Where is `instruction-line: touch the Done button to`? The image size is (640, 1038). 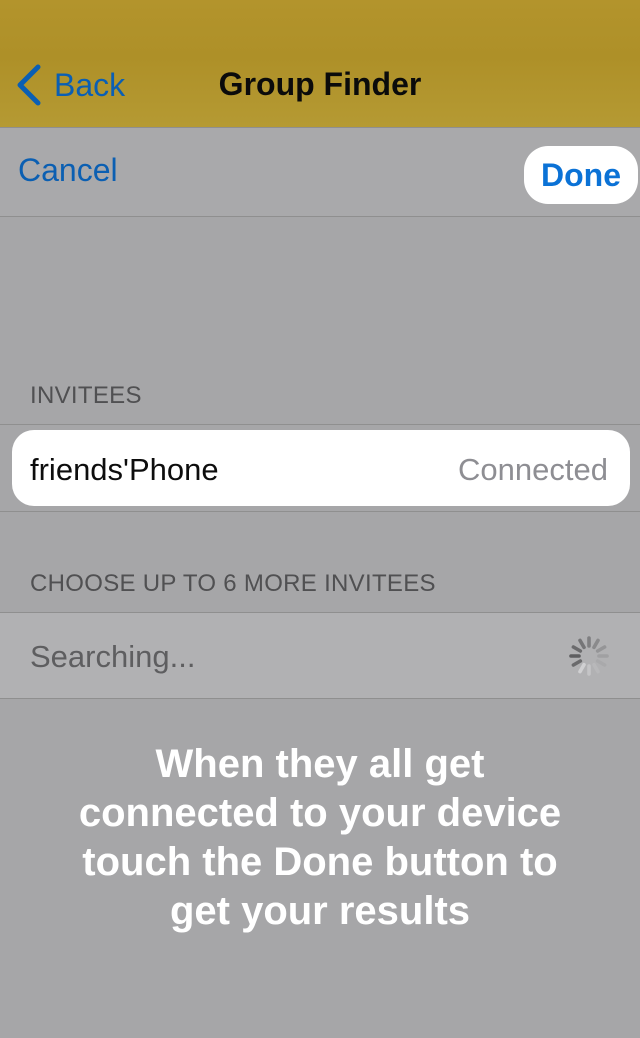
instruction-line: touch the Done button to is located at coordinates (320, 862).